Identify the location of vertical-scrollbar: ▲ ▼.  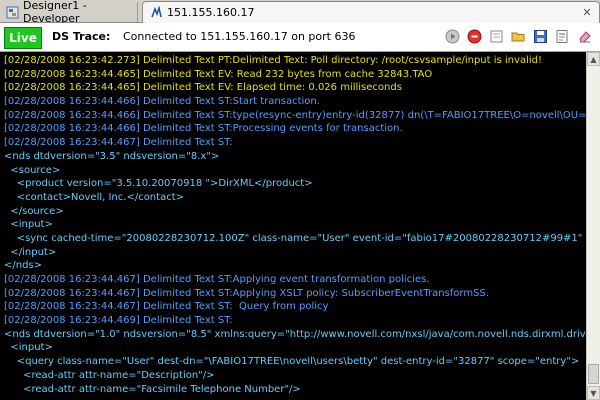
(593, 226).